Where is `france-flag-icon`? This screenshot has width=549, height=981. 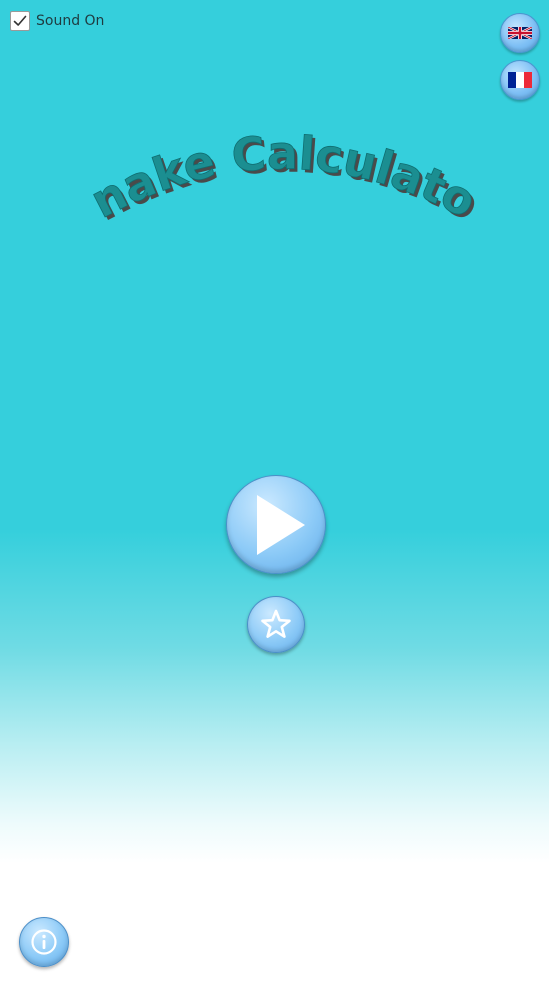 france-flag-icon is located at coordinates (520, 80).